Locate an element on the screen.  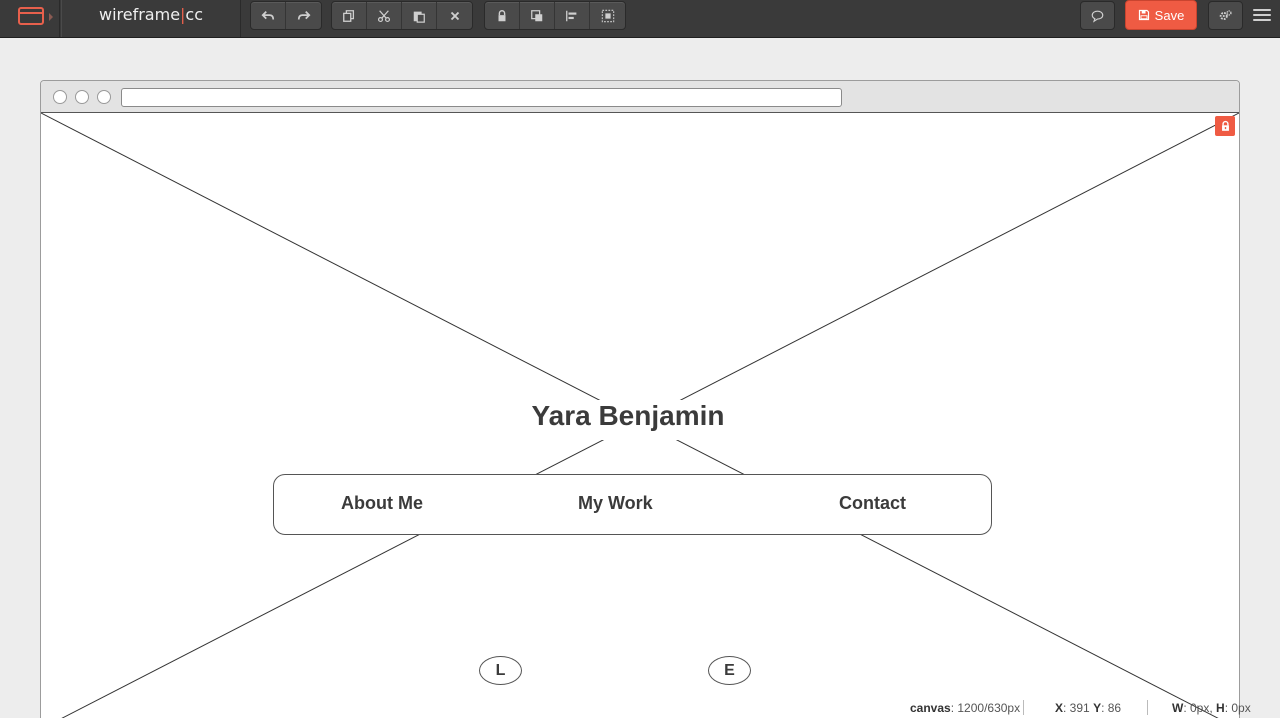
cut-icon is located at coordinates (384, 15).